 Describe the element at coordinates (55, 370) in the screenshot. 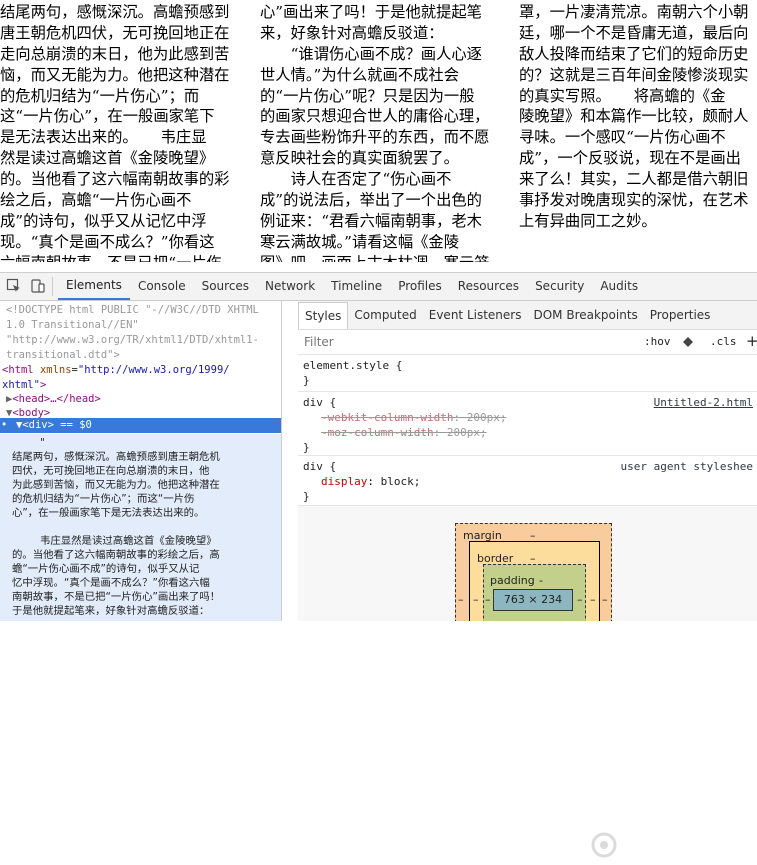

I see `html-attr-name: xmlns` at that location.